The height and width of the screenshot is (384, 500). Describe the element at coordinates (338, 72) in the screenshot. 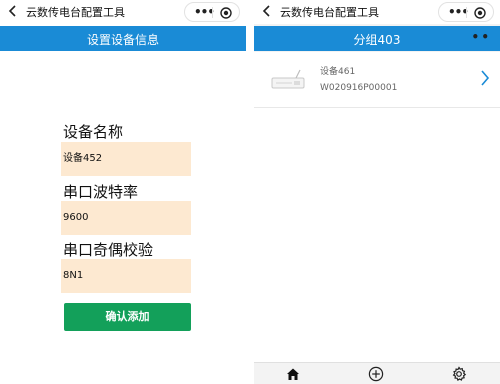

I see `device-name: 设备461` at that location.